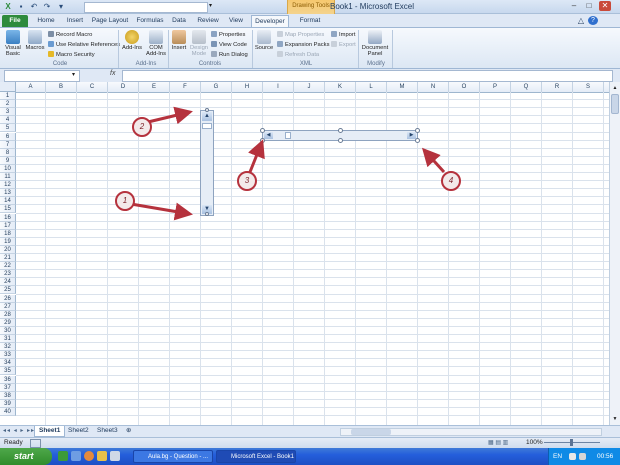 The image size is (620, 465). What do you see at coordinates (8, 282) in the screenshot?
I see `row-header: 24` at bounding box center [8, 282].